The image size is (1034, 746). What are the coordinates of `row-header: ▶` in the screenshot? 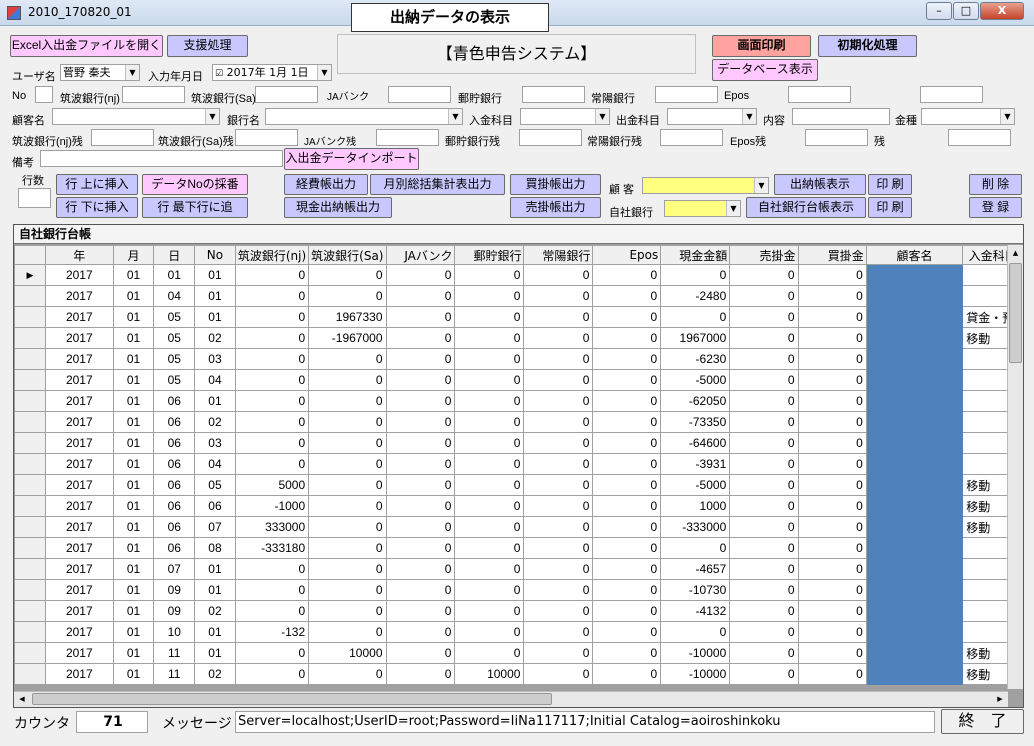 It's located at (30, 275).